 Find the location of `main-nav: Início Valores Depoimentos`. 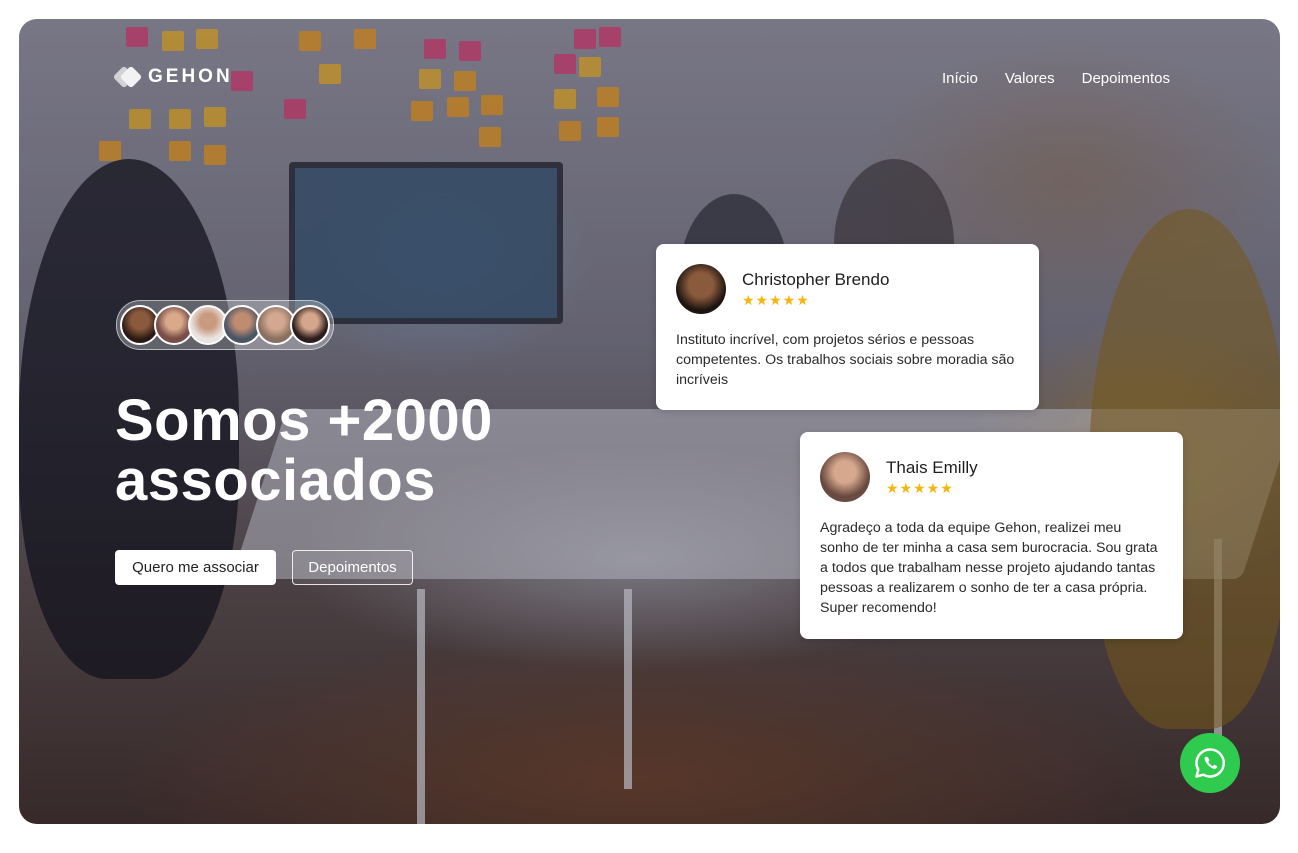

main-nav: Início Valores Depoimentos is located at coordinates (1056, 78).